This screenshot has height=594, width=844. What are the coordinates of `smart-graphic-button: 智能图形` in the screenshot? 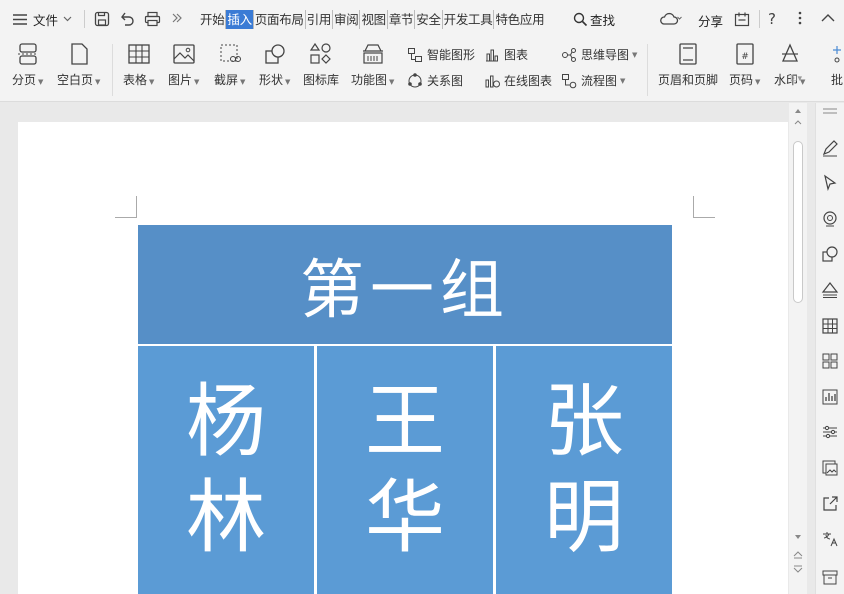 It's located at (441, 54).